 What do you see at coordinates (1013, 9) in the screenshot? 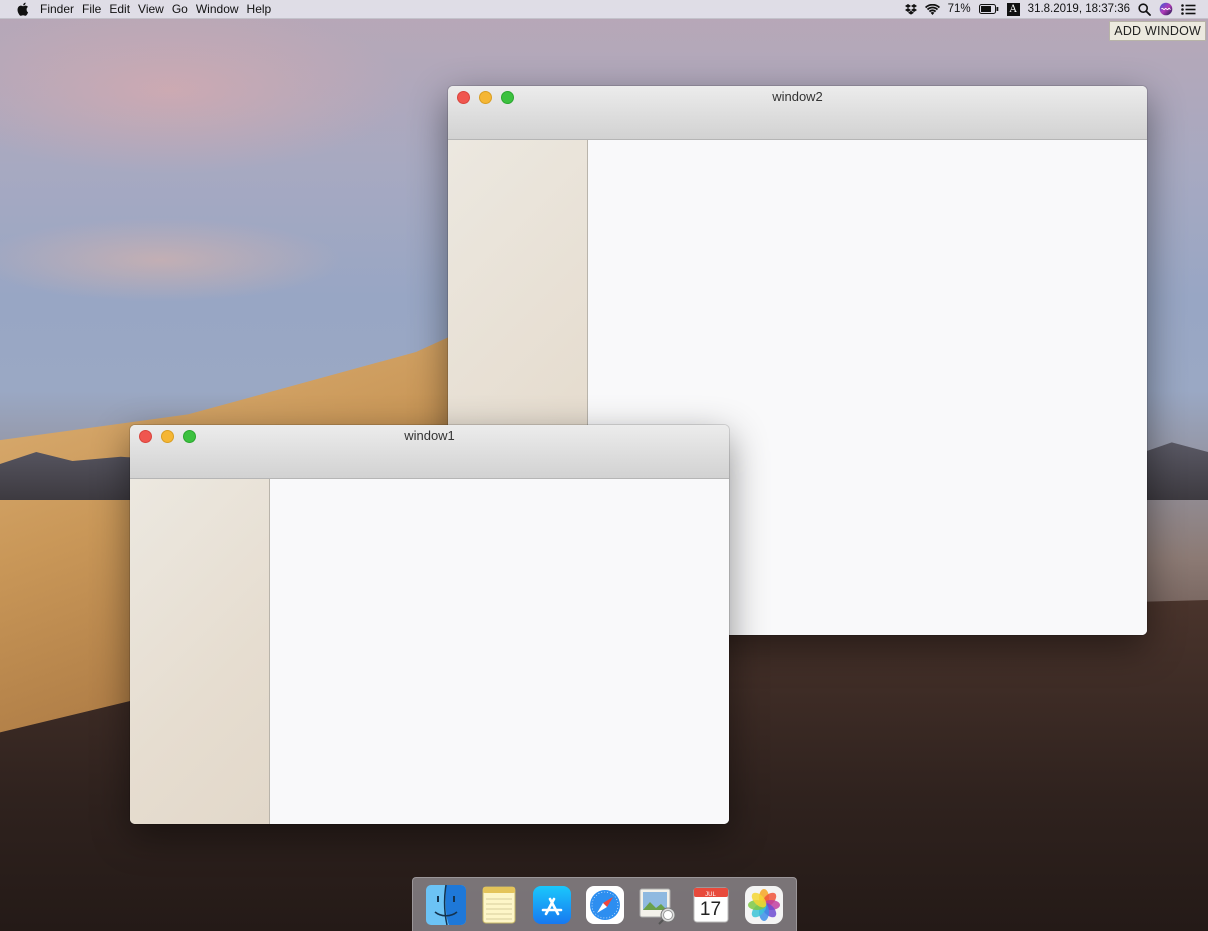
I see `input-source-icon: A` at bounding box center [1013, 9].